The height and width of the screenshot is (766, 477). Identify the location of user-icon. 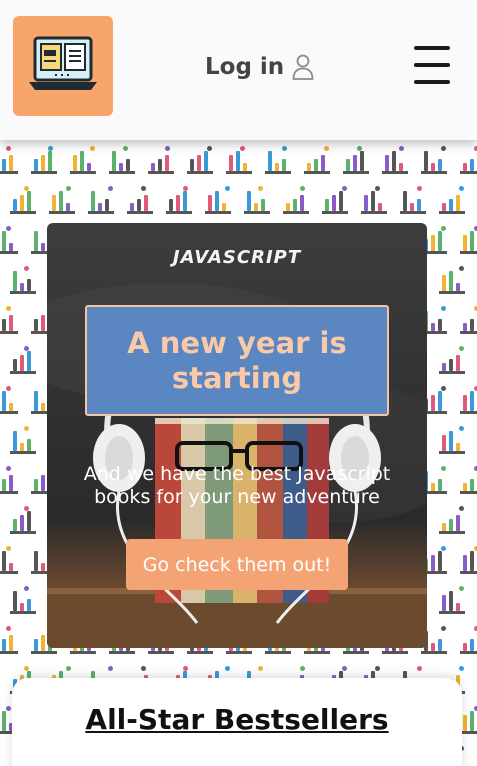
(303, 67).